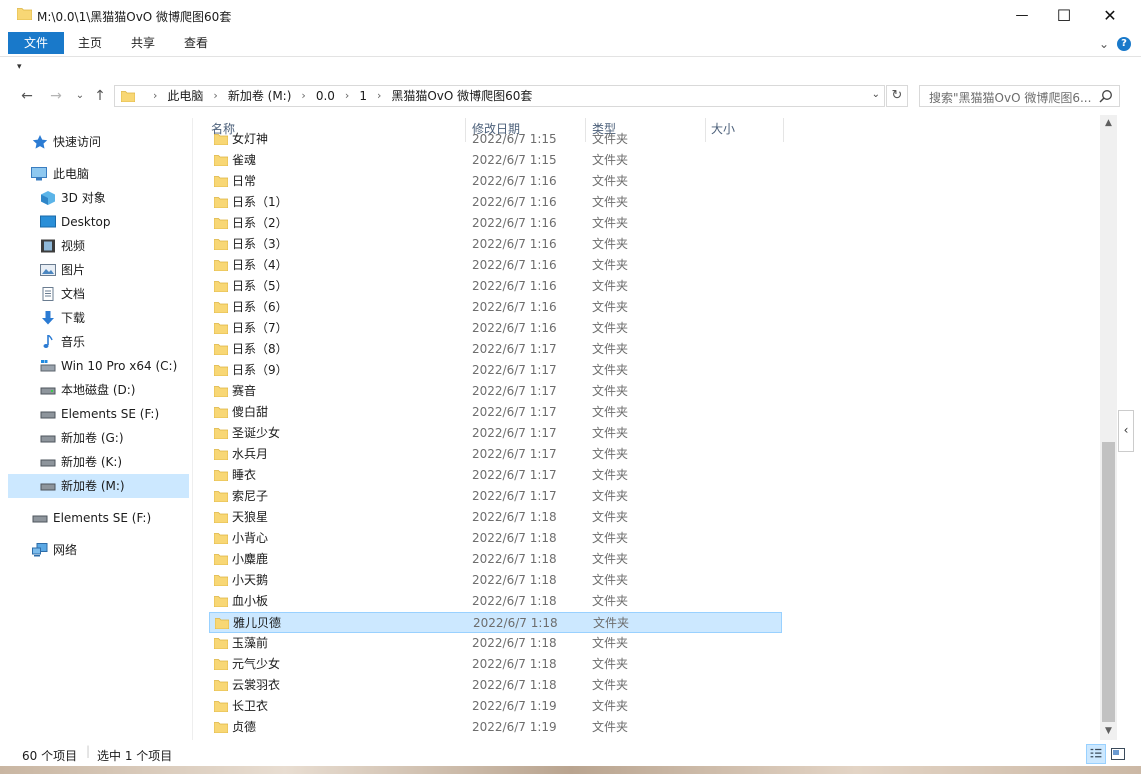  What do you see at coordinates (495, 643) in the screenshot?
I see `file-row: 玉藻前 2022/6/7 1:18 文件夹` at bounding box center [495, 643].